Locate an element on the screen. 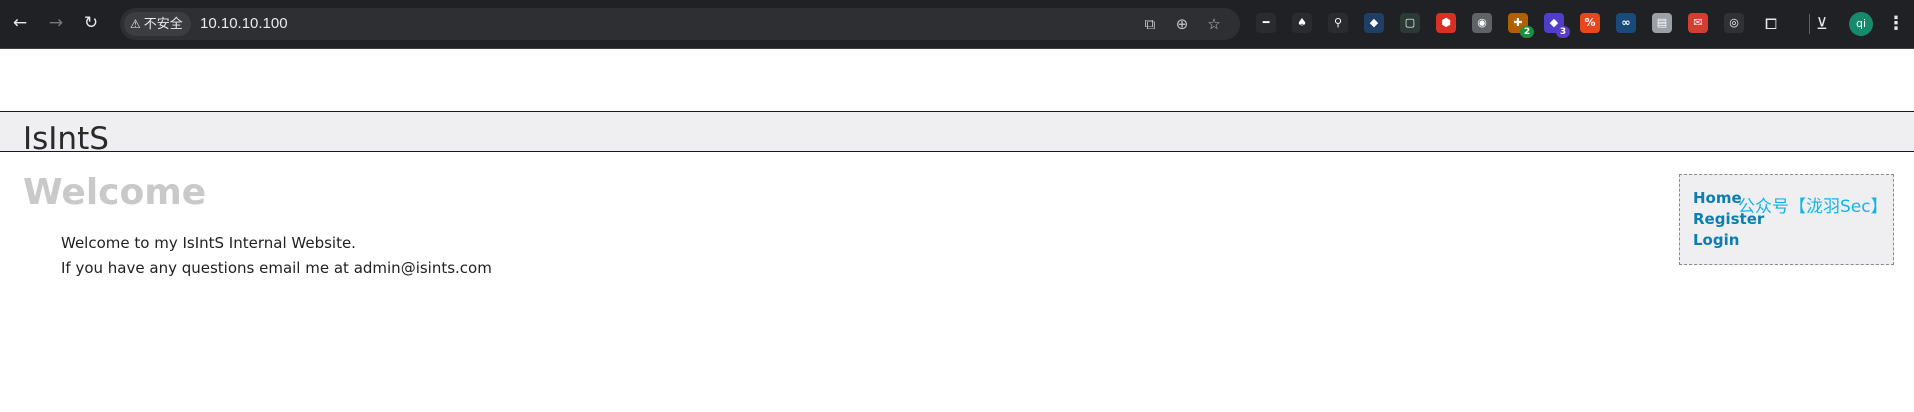  back-arrow-icon: ← is located at coordinates (20, 23).